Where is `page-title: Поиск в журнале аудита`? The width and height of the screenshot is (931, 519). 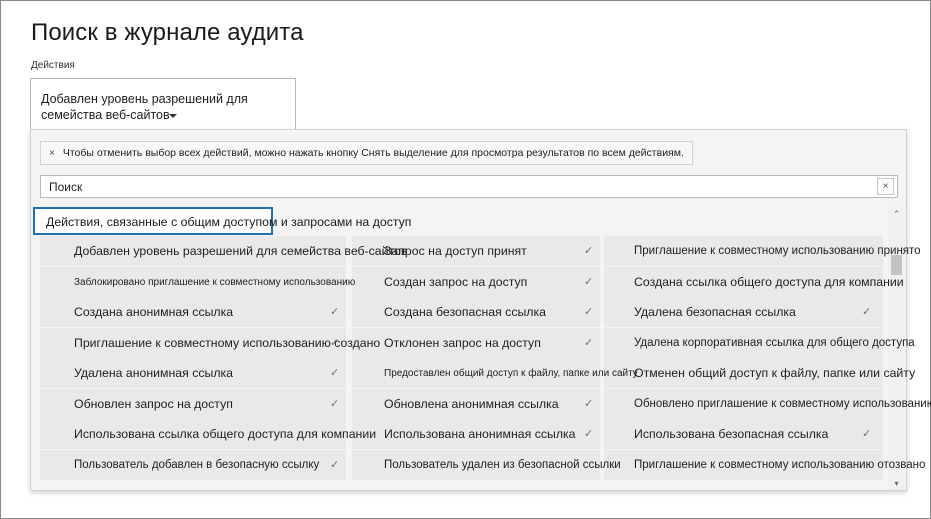
page-title: Поиск в журнале аудита is located at coordinates (167, 32).